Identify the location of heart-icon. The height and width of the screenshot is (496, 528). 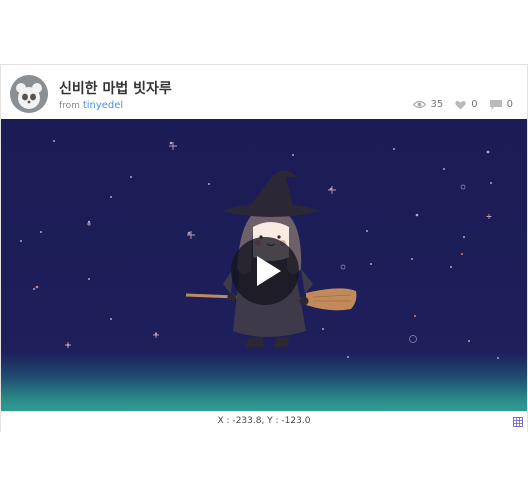
(460, 105).